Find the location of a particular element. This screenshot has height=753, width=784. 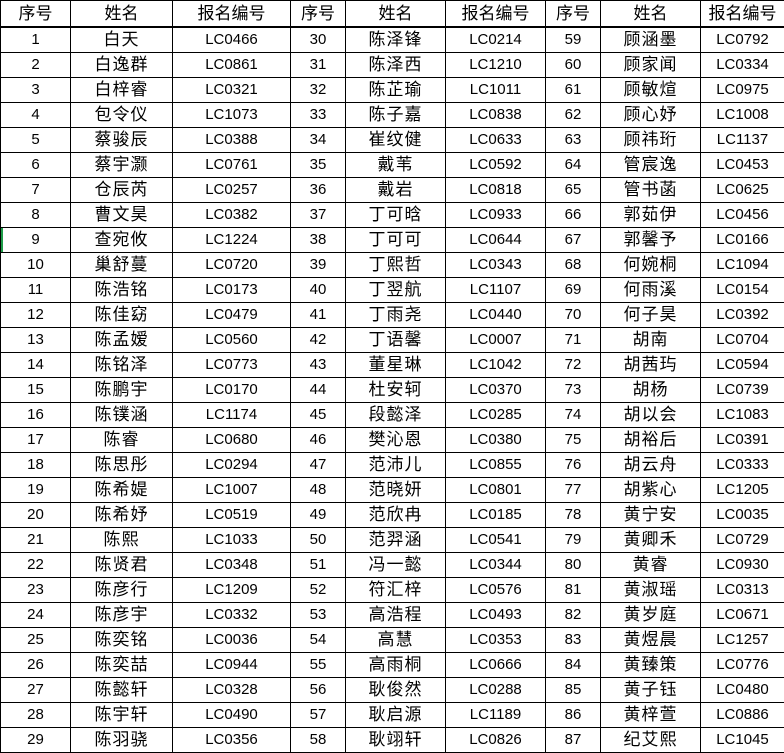

cell-seq-block2: 51 is located at coordinates (318, 565).